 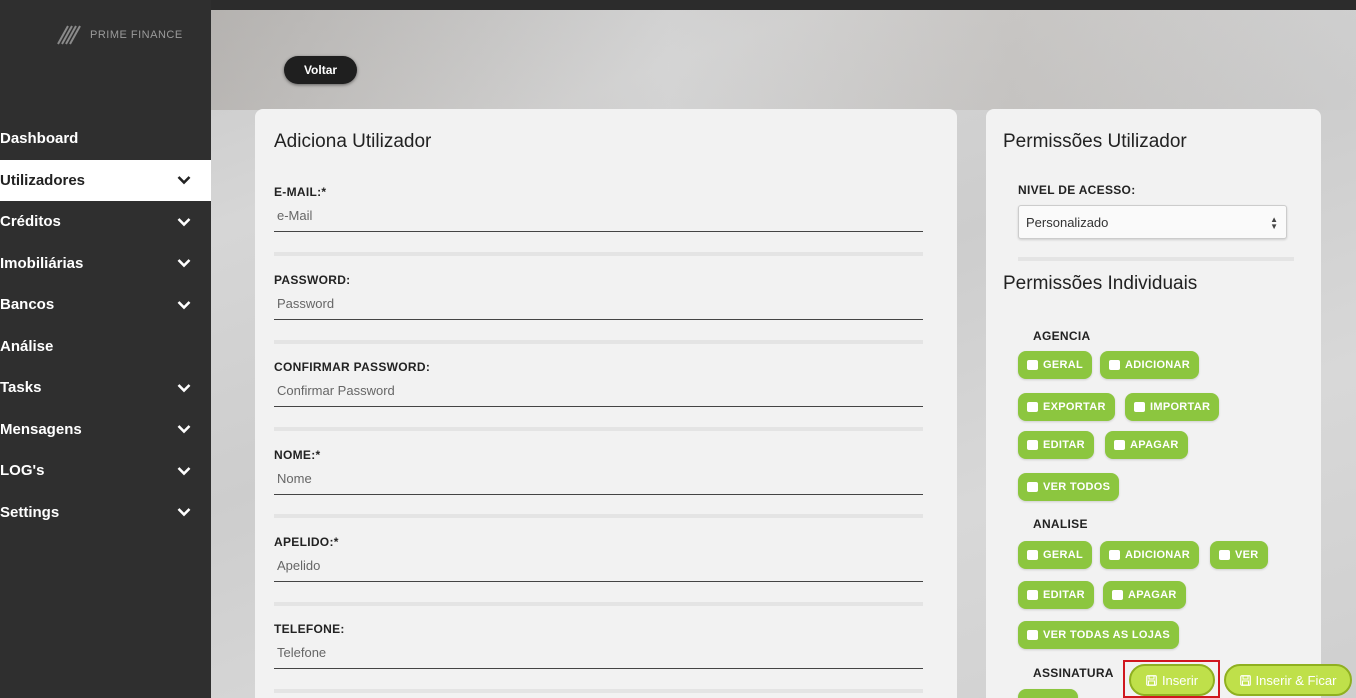 I want to click on name-input, so click(x=598, y=483).